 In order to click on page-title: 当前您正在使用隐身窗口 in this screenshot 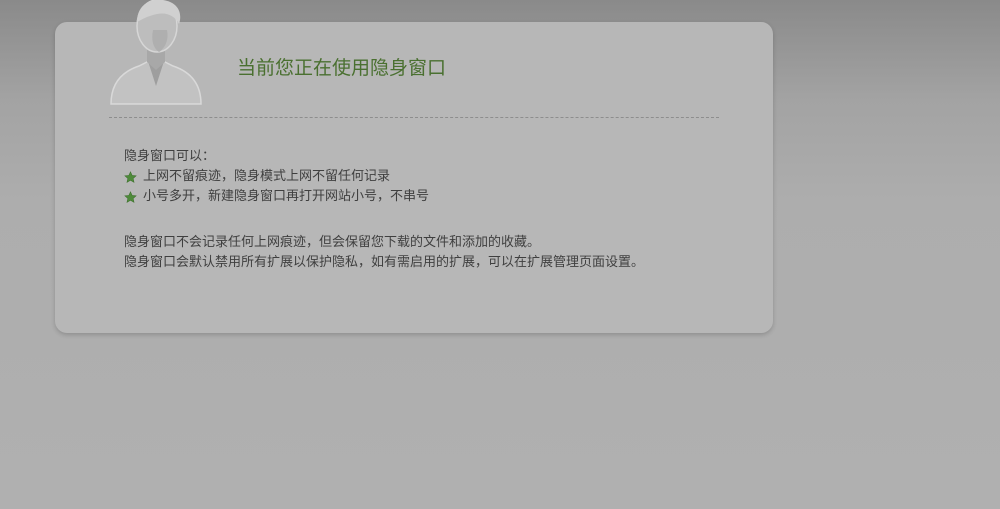, I will do `click(342, 68)`.